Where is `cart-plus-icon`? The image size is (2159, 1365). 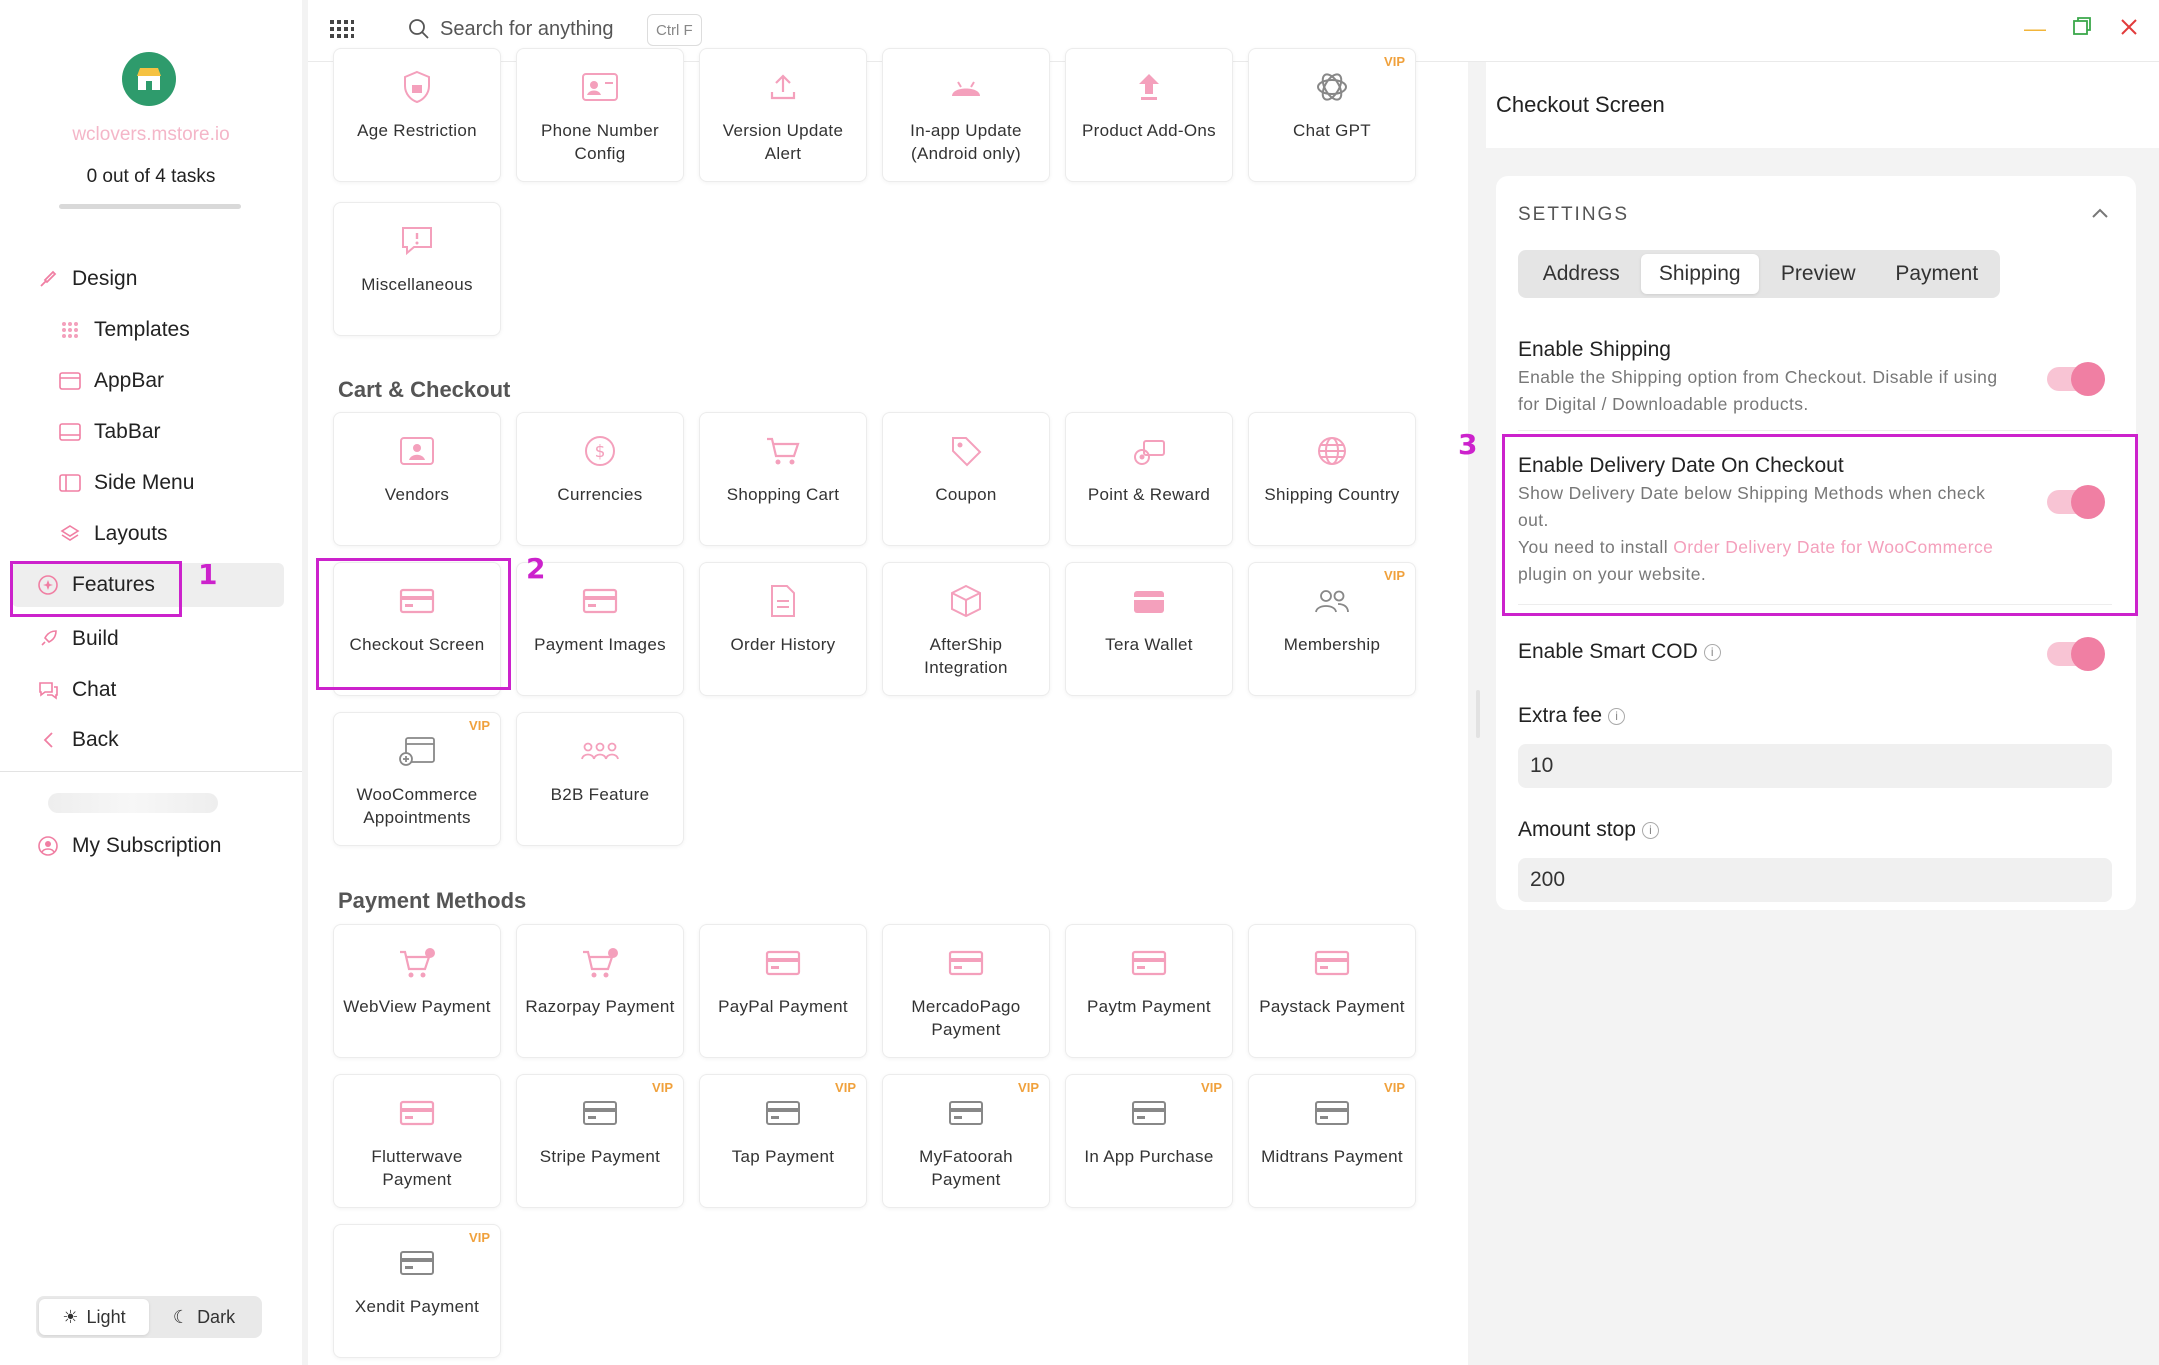
cart-plus-icon is located at coordinates (417, 963).